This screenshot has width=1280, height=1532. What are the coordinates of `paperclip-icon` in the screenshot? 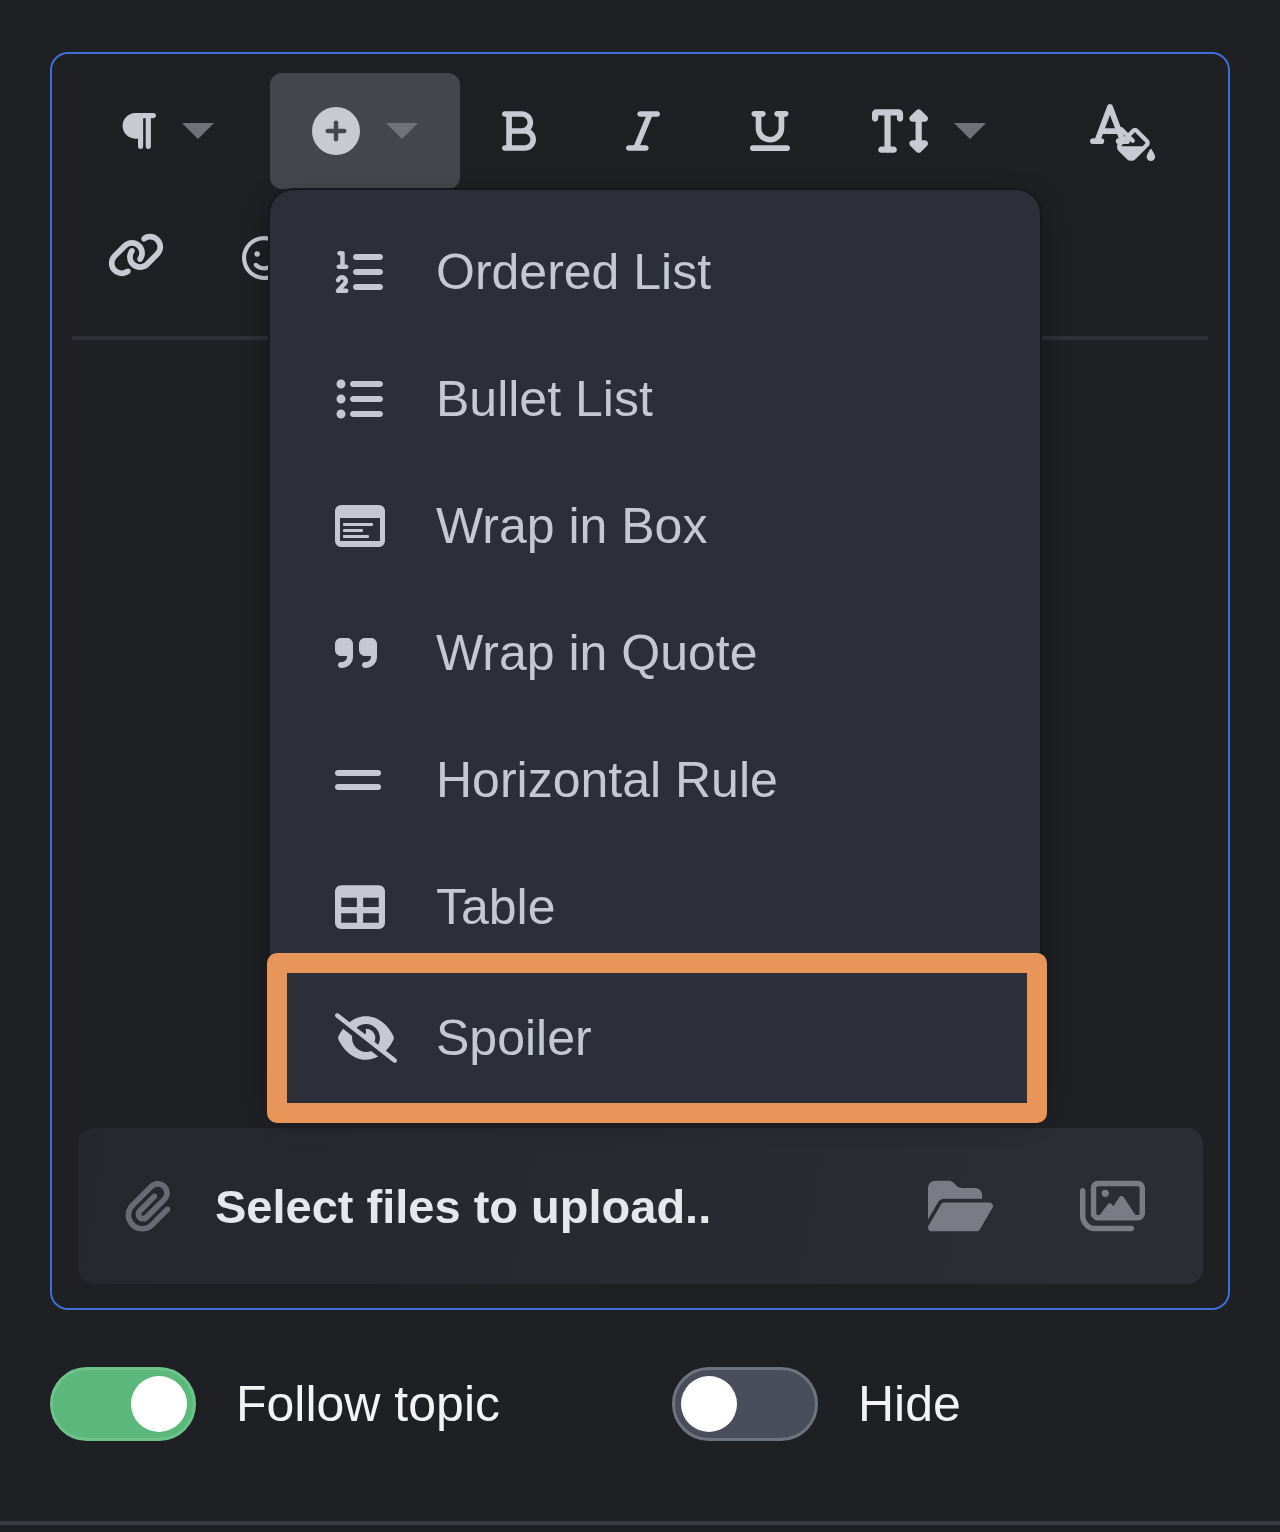 It's located at (148, 1206).